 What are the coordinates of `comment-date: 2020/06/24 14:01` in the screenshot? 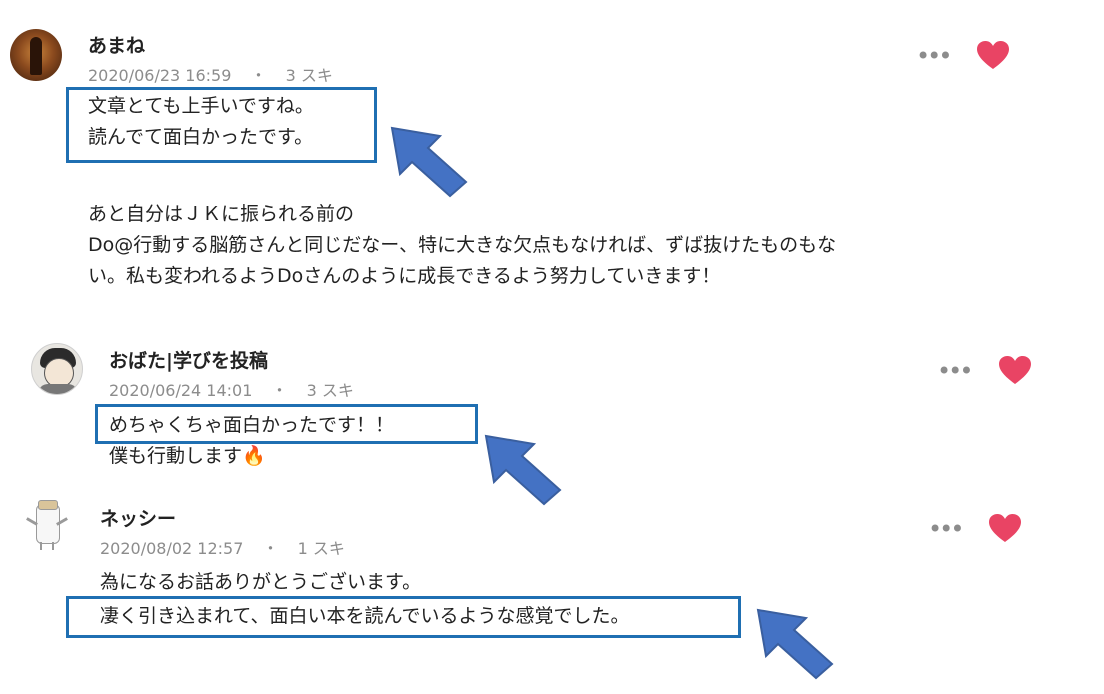 It's located at (181, 390).